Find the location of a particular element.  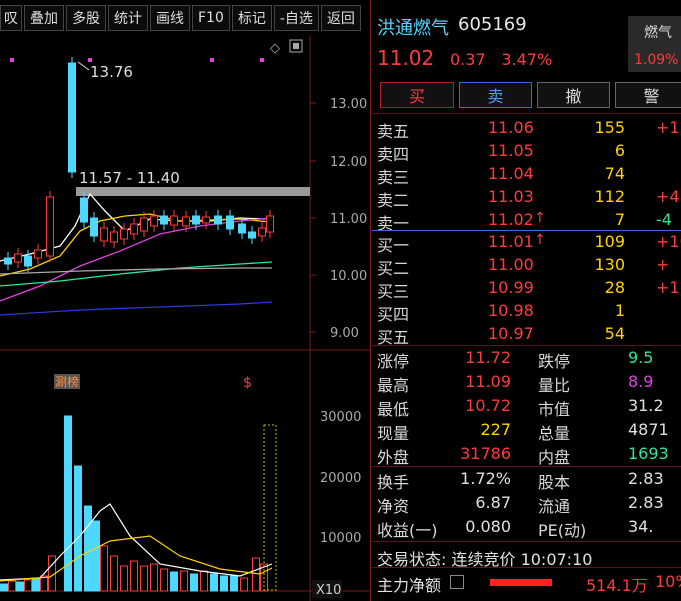

bid-row: 买五 10.97 54 is located at coordinates (526, 334).